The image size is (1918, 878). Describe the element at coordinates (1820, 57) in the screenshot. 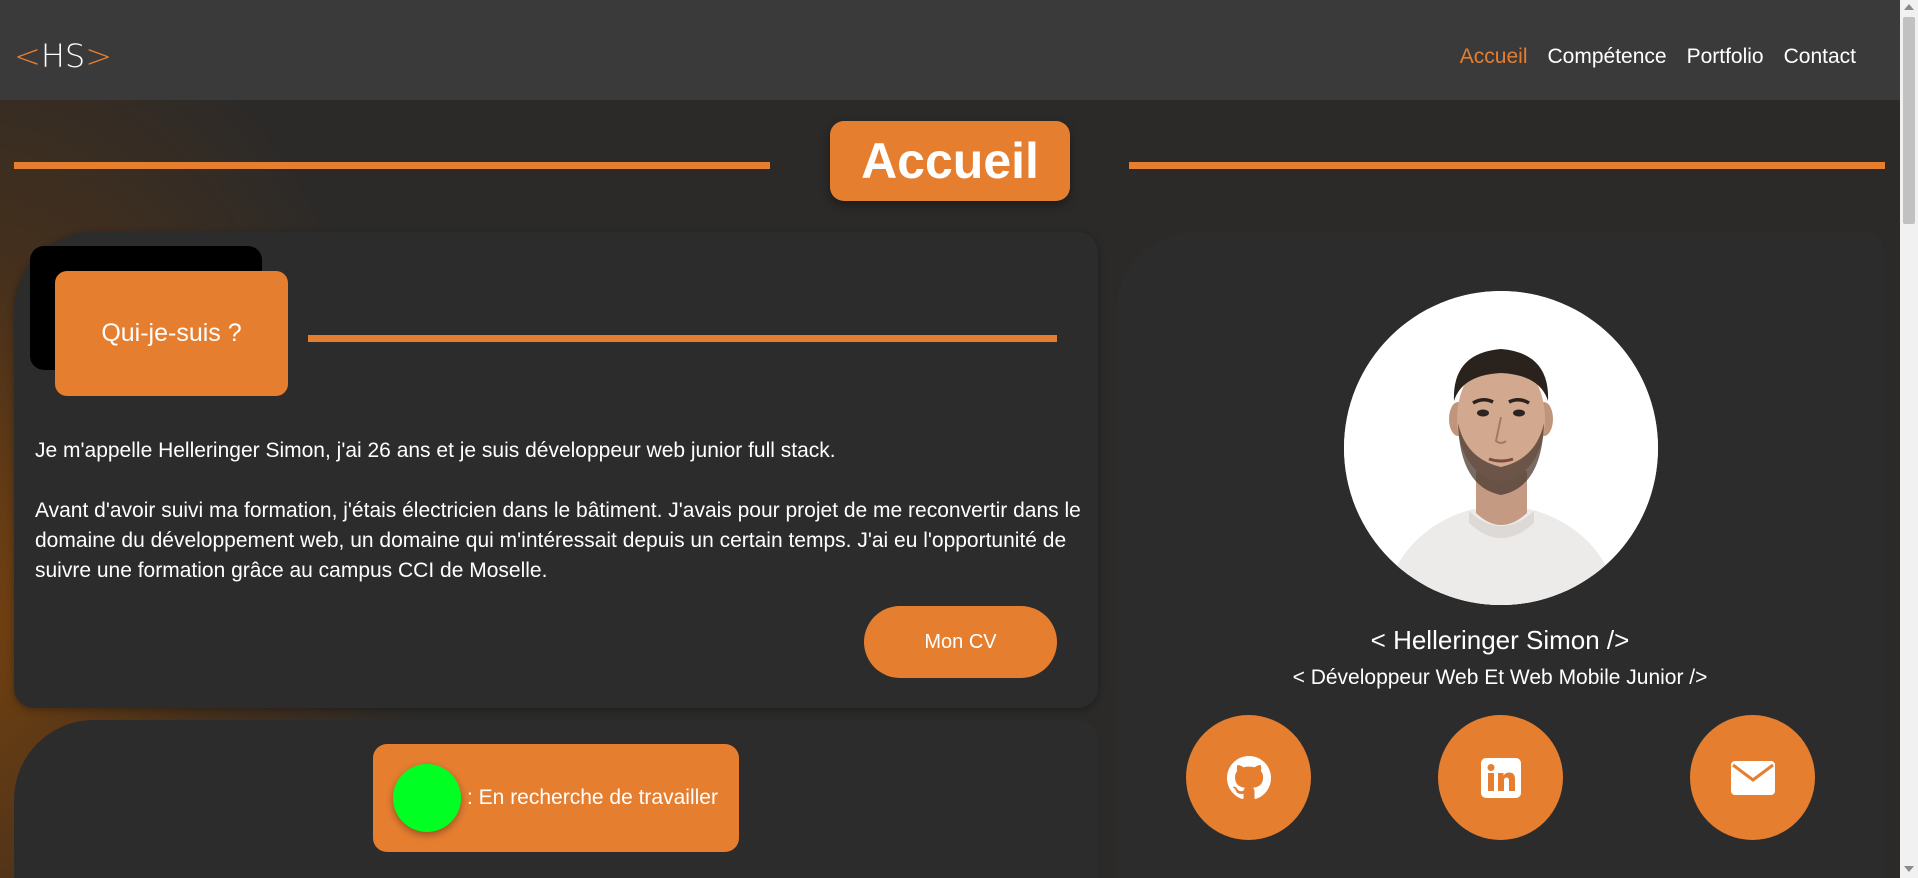

I see `nav-link-contact: Contact` at that location.